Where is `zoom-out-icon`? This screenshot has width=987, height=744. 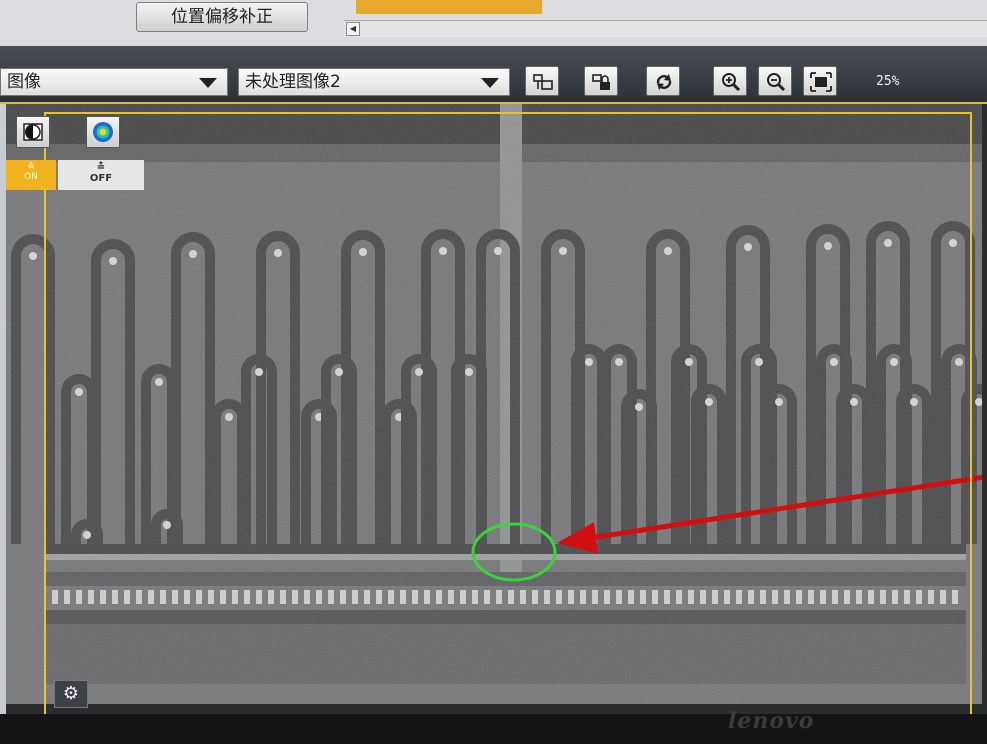
zoom-out-icon is located at coordinates (776, 82).